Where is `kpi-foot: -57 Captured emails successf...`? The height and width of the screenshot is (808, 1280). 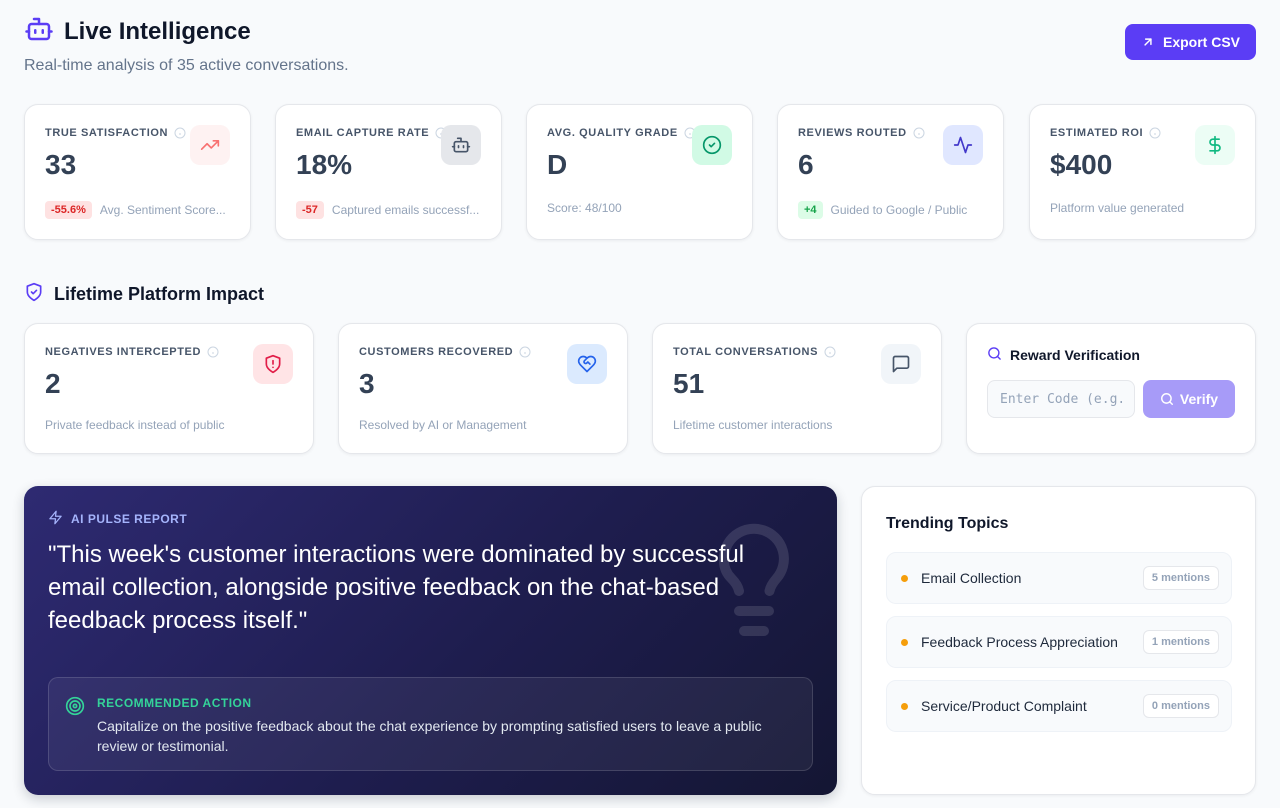
kpi-foot: -57 Captured emails successf... is located at coordinates (387, 210).